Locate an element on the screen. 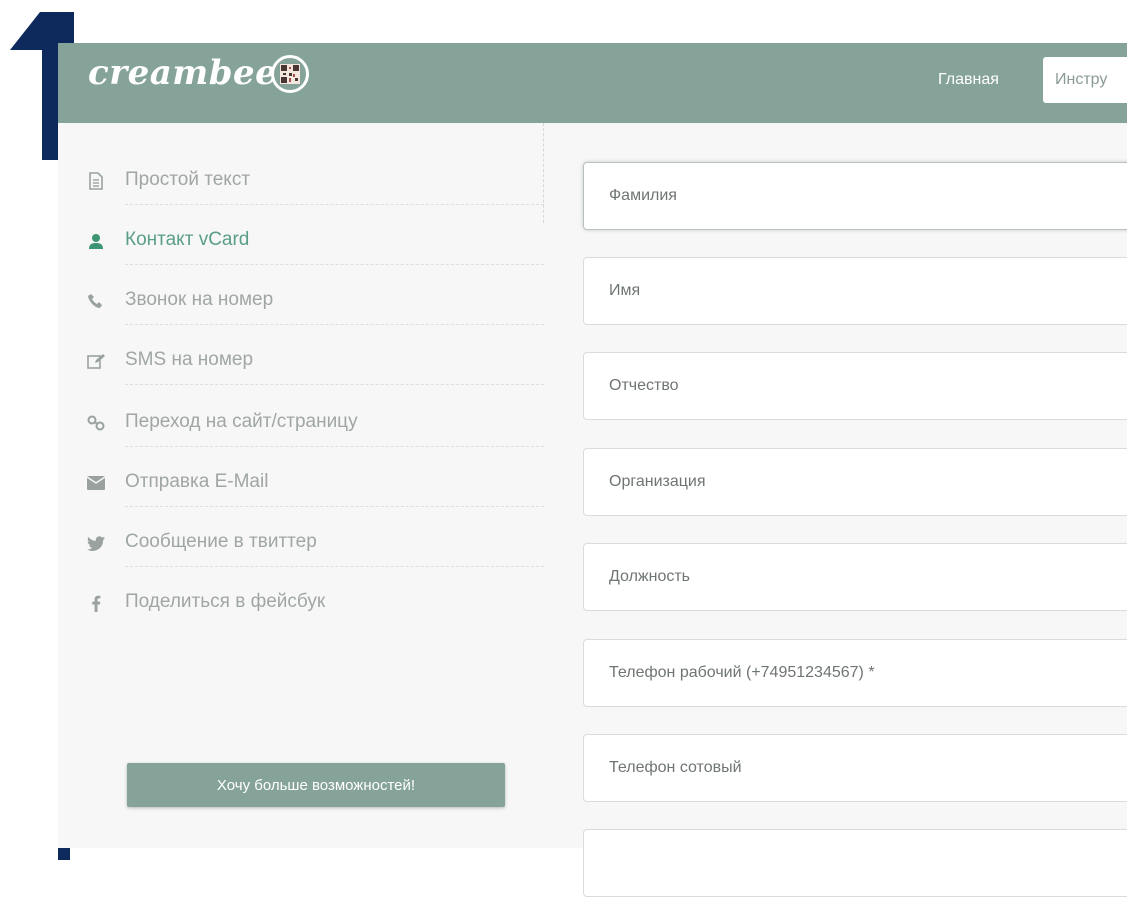  sidebar-item-label: Переход на сайт/страницу is located at coordinates (241, 421).